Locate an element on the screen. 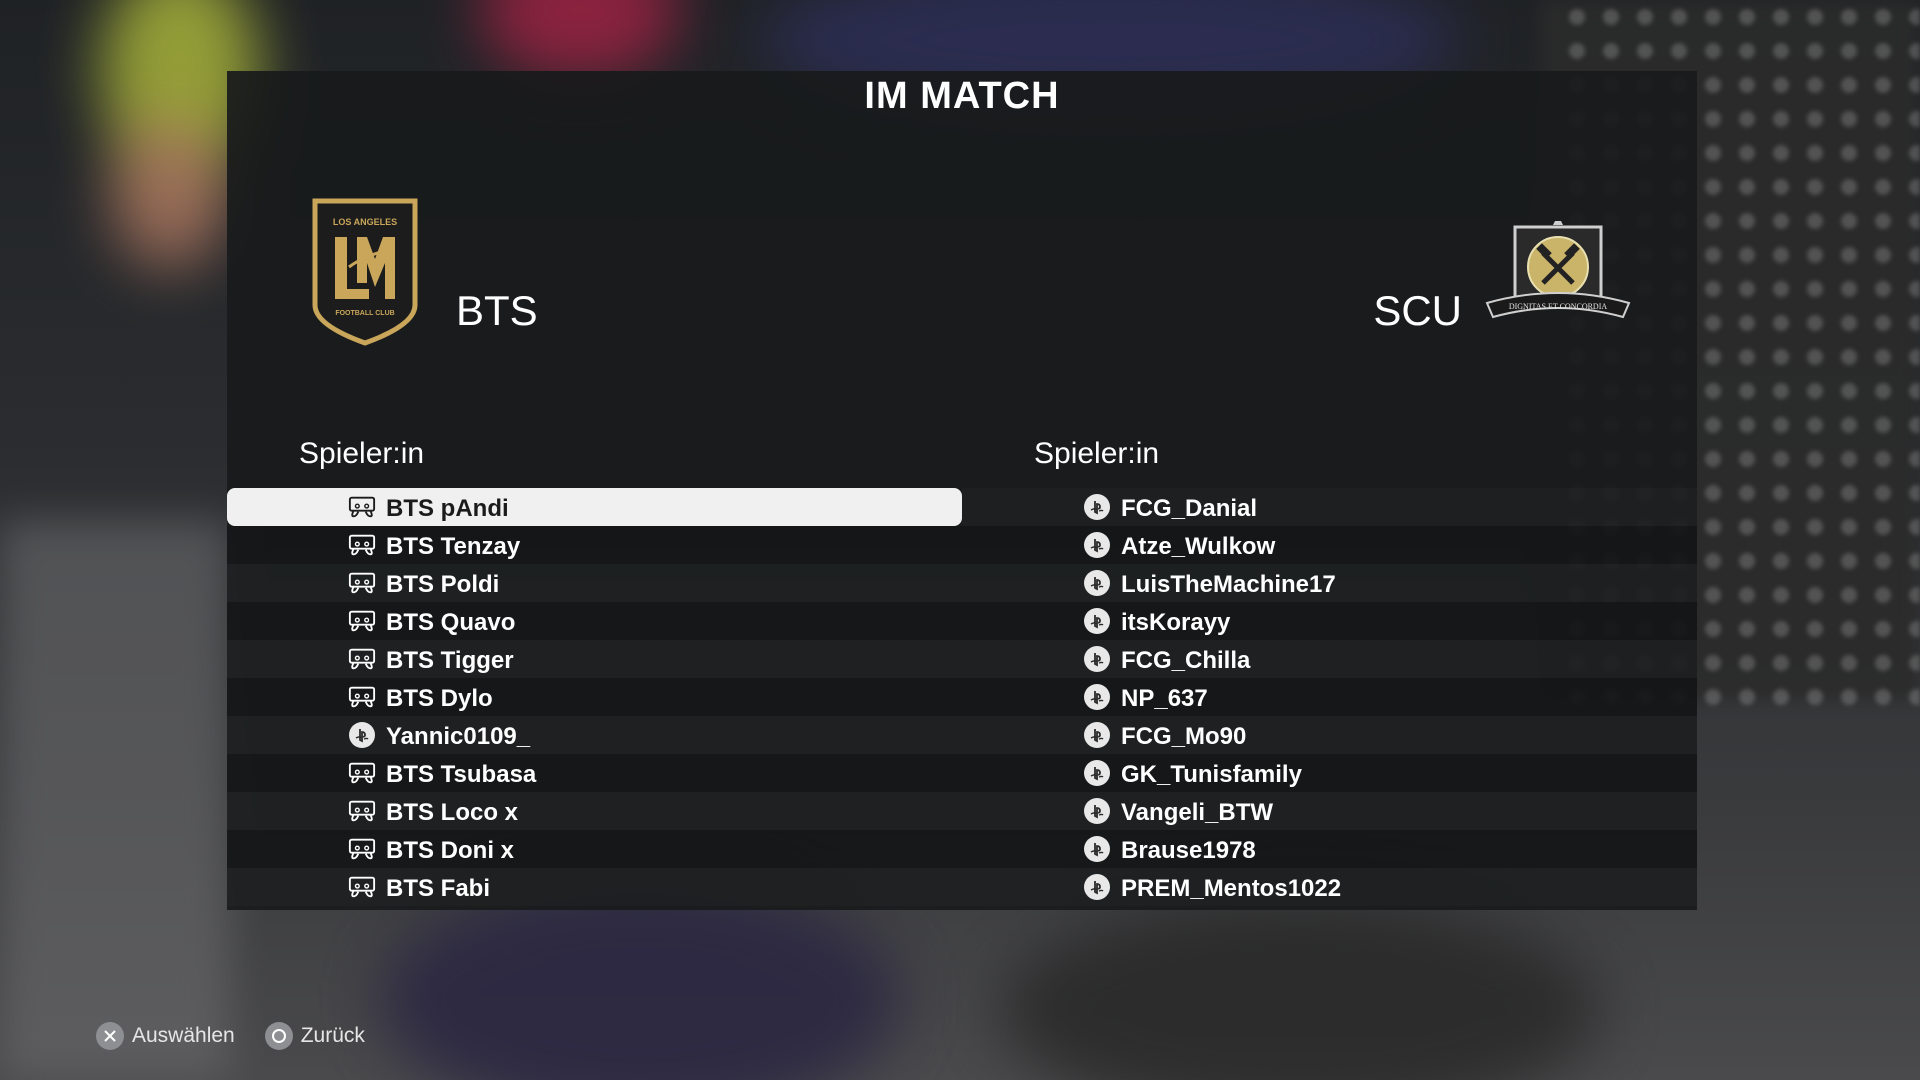  player-name: itsKorayy is located at coordinates (1176, 622).